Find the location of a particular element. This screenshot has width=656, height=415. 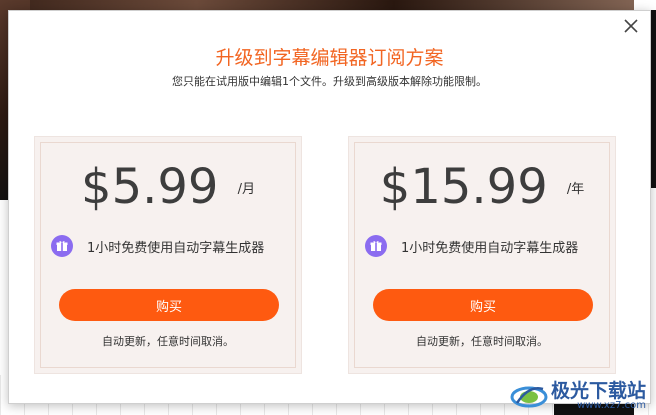

background-photo-strip is located at coordinates (328, 5).